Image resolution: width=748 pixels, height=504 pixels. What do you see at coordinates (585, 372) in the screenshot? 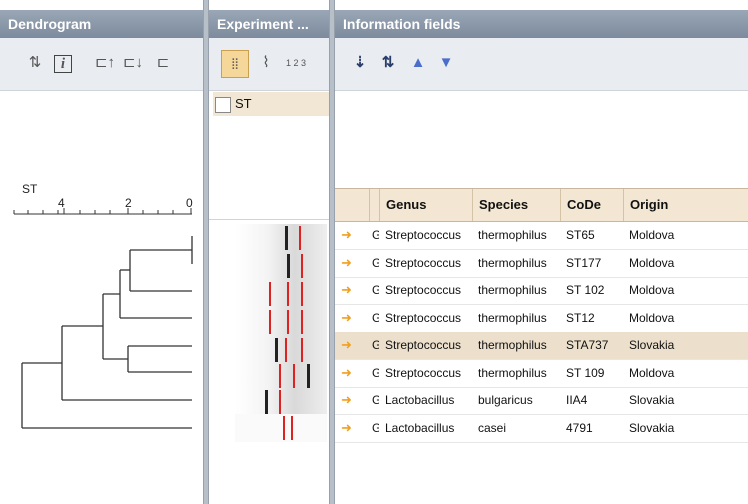
I see `cell-code: ST 109` at bounding box center [585, 372].